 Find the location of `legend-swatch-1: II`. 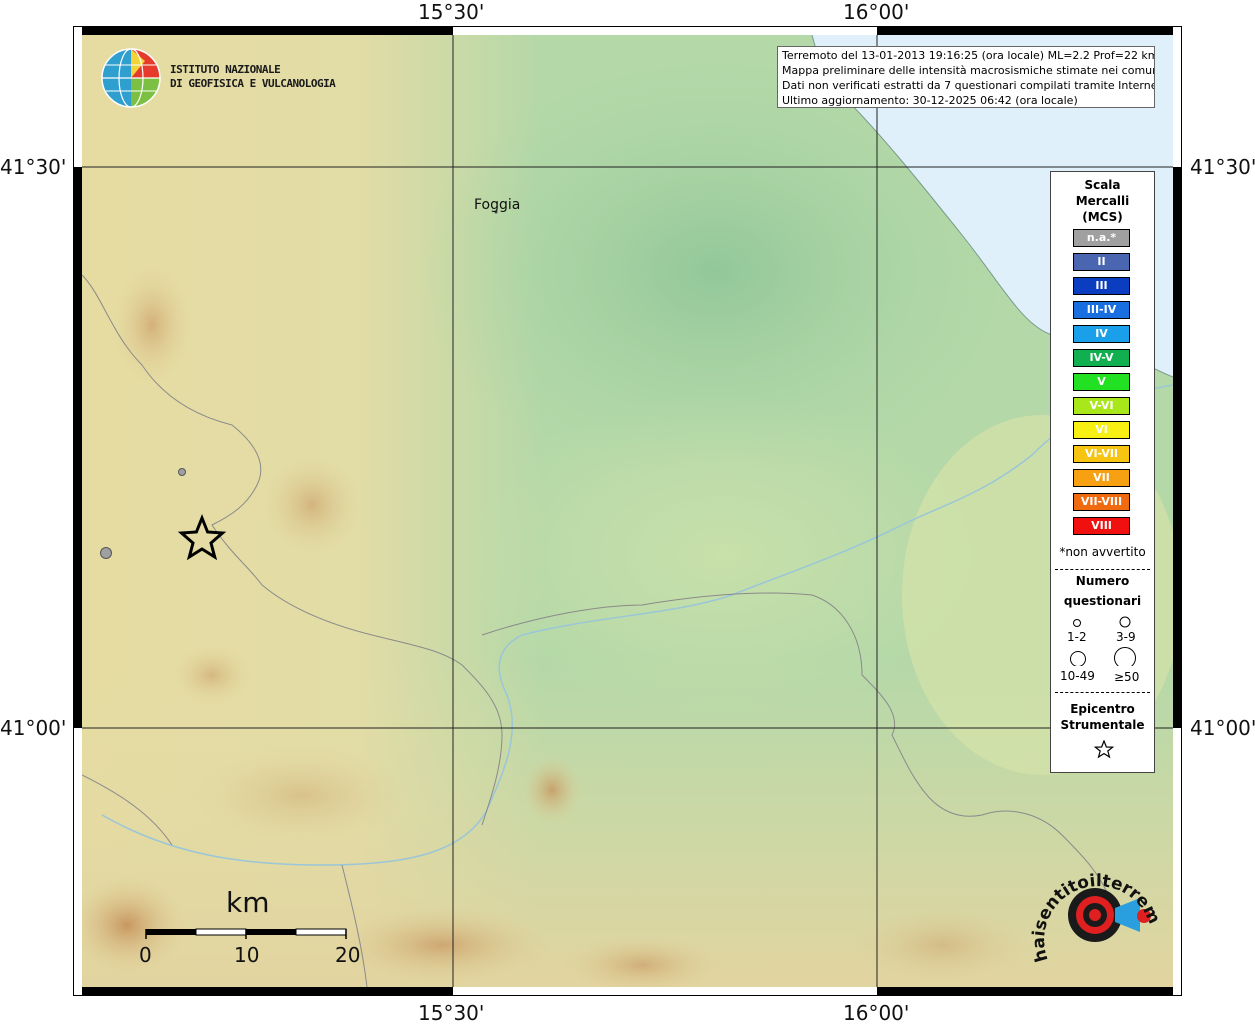

legend-swatch-1: II is located at coordinates (1101, 262).